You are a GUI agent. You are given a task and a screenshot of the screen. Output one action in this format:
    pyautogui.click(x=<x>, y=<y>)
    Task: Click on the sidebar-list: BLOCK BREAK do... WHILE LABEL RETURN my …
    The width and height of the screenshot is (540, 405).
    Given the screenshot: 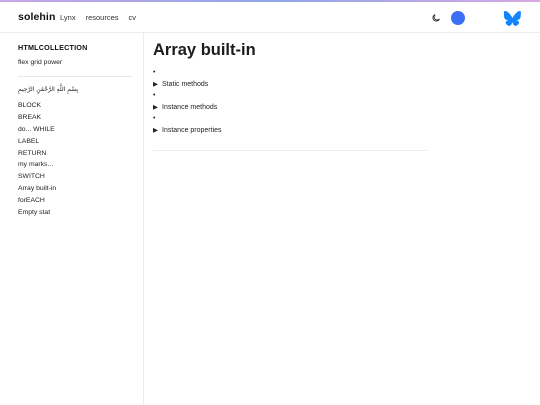 What is the action you would take?
    pyautogui.click(x=37, y=159)
    